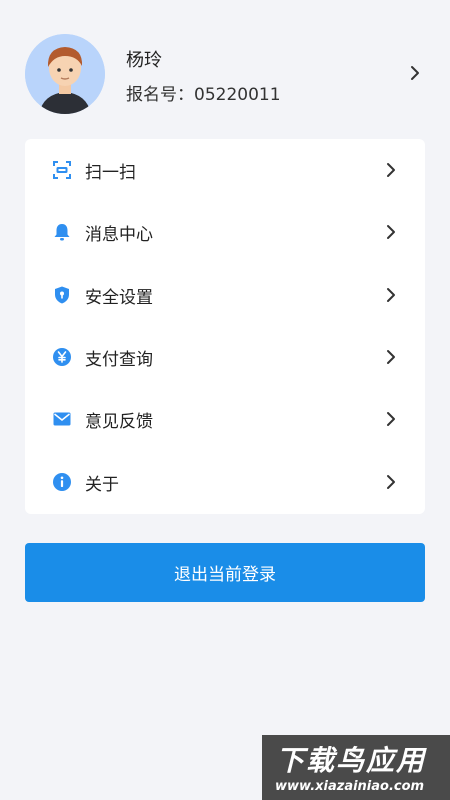 The image size is (450, 800). What do you see at coordinates (62, 357) in the screenshot?
I see `yen-icon` at bounding box center [62, 357].